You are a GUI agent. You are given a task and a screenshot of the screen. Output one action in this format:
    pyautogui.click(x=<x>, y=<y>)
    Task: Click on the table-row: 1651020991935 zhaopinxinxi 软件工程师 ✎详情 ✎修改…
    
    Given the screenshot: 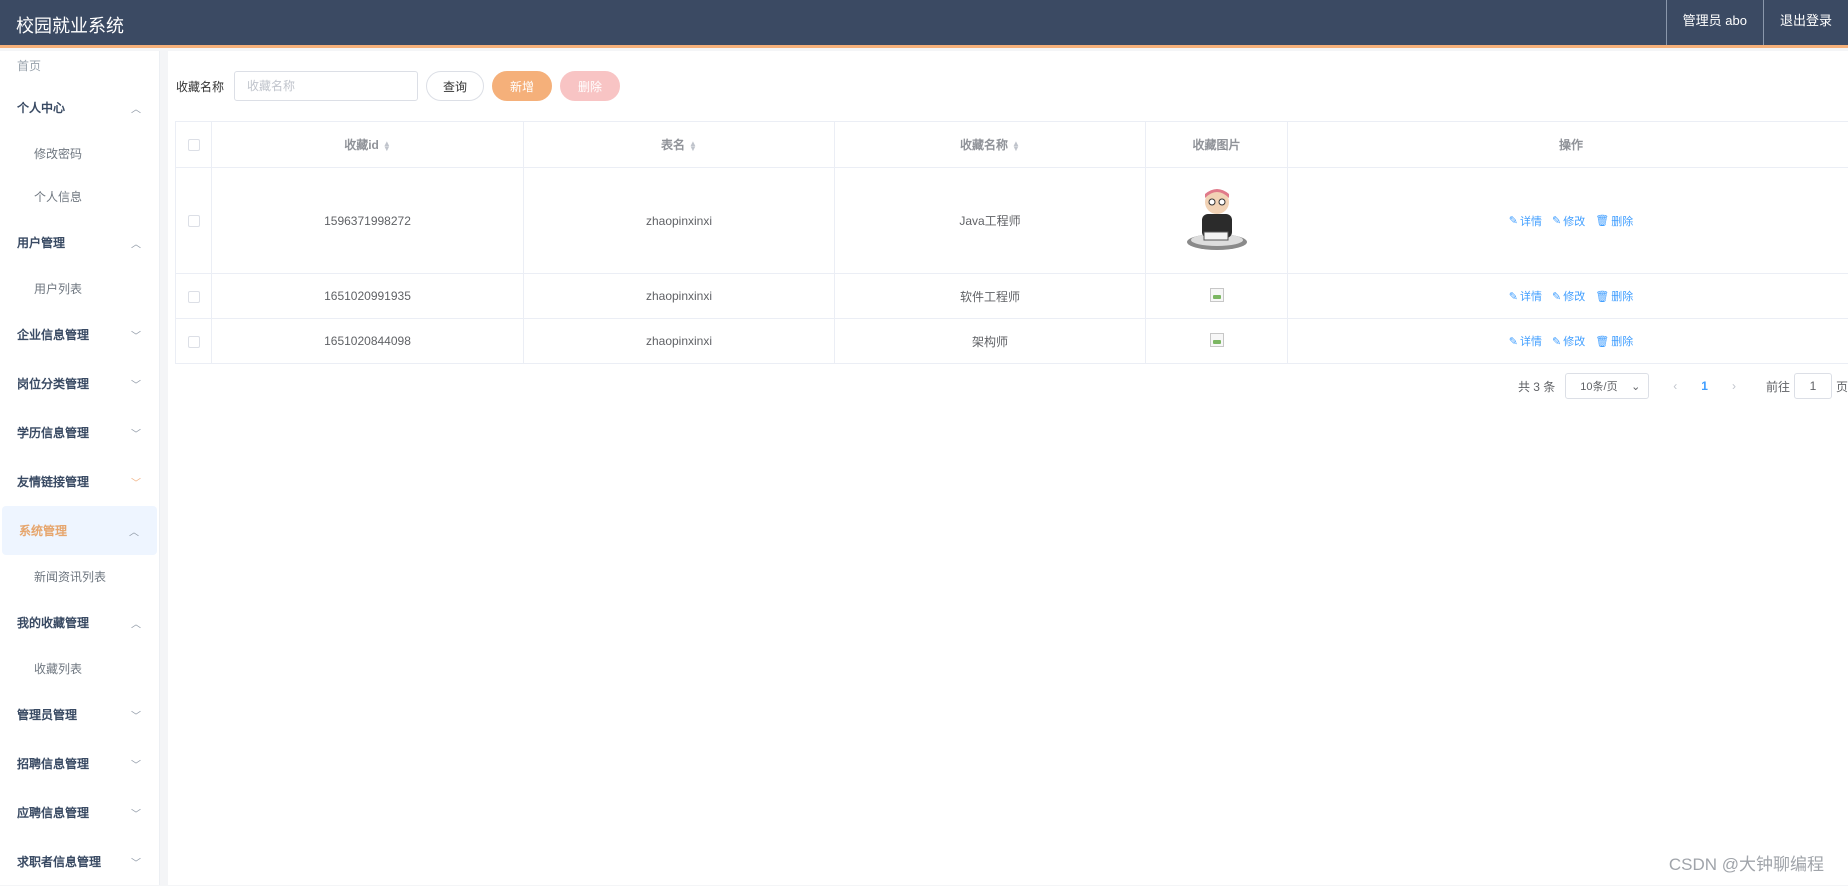 What is the action you would take?
    pyautogui.click(x=1012, y=296)
    